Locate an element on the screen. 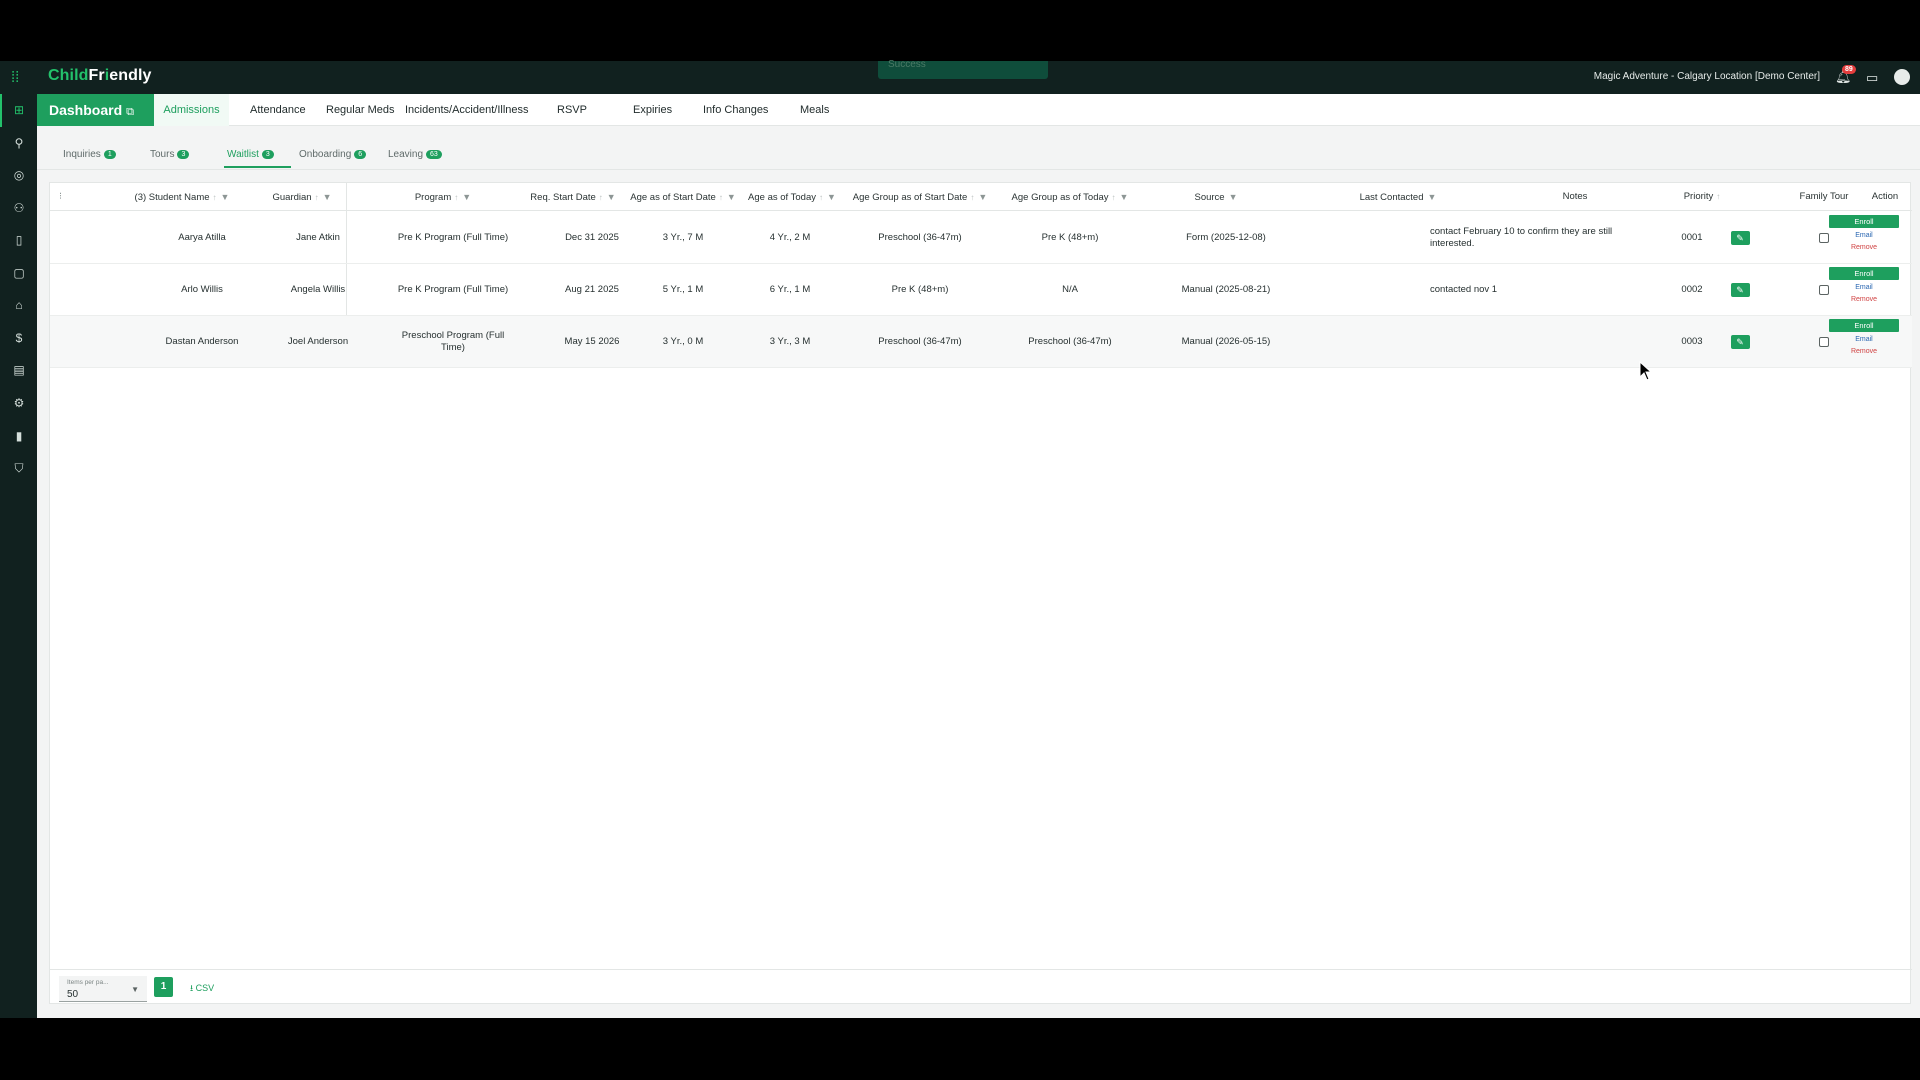 The width and height of the screenshot is (1920, 1080). chat-icon: ▢ is located at coordinates (19, 273).